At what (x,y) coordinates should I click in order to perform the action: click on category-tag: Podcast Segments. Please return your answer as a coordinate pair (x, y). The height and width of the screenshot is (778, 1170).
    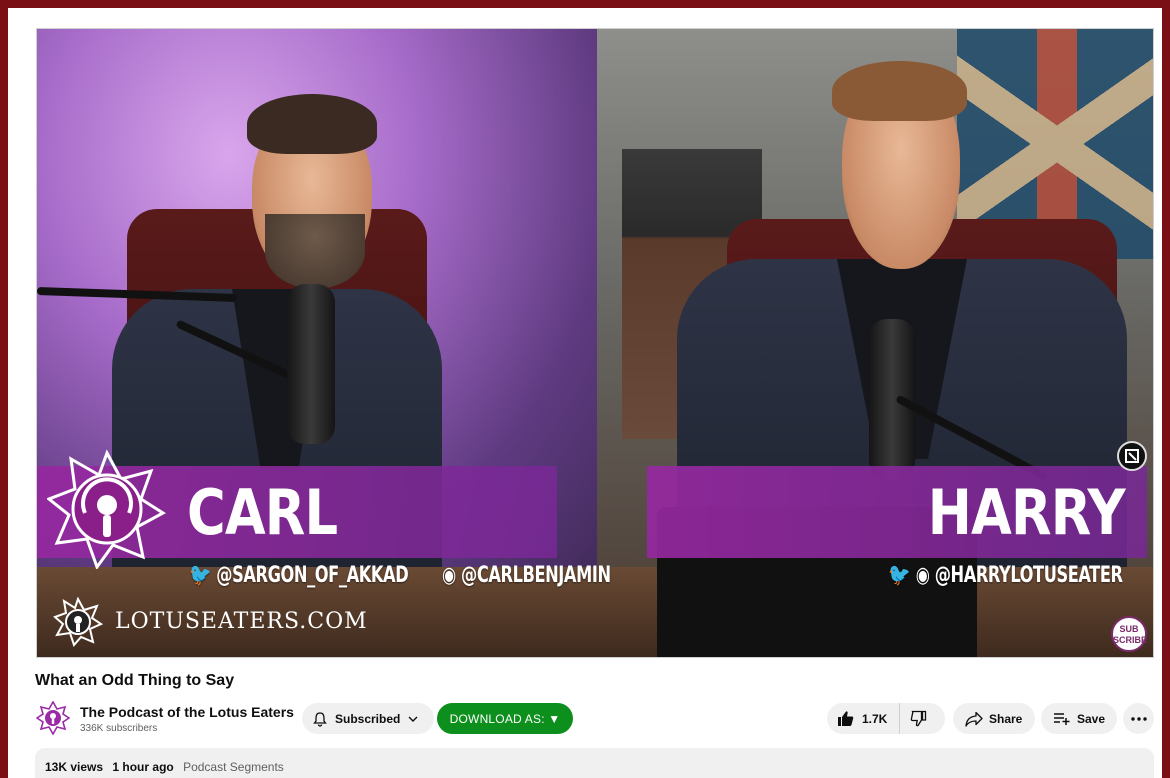
    Looking at the image, I should click on (233, 767).